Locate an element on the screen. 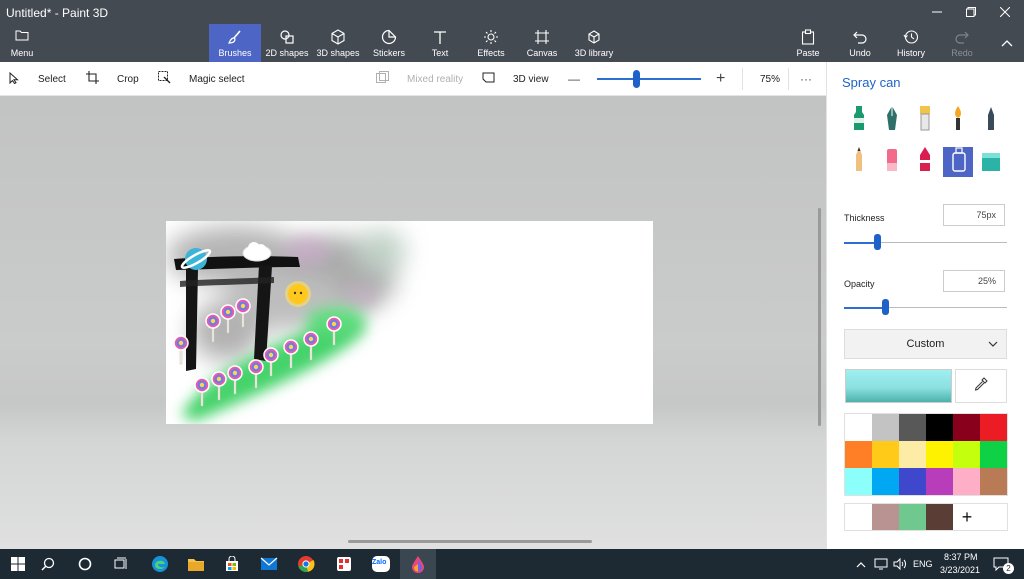 The height and width of the screenshot is (579, 1024). search-icon is located at coordinates (48, 564).